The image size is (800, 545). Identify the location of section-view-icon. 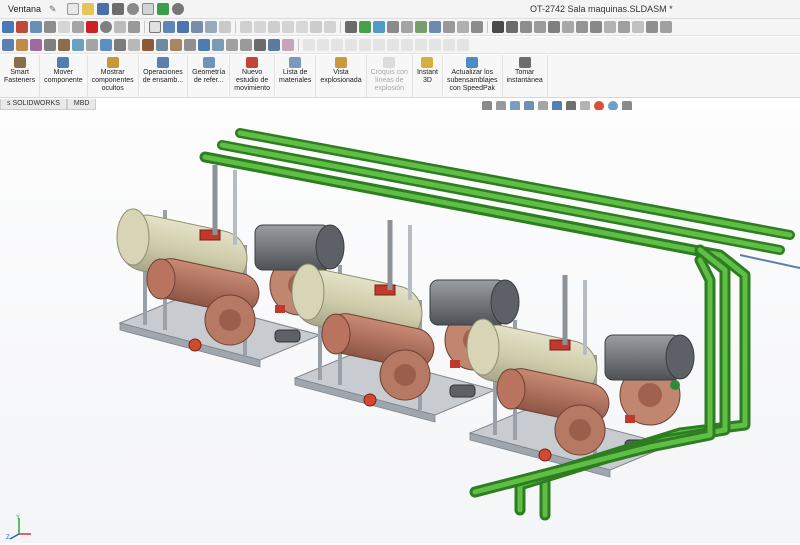
(197, 27).